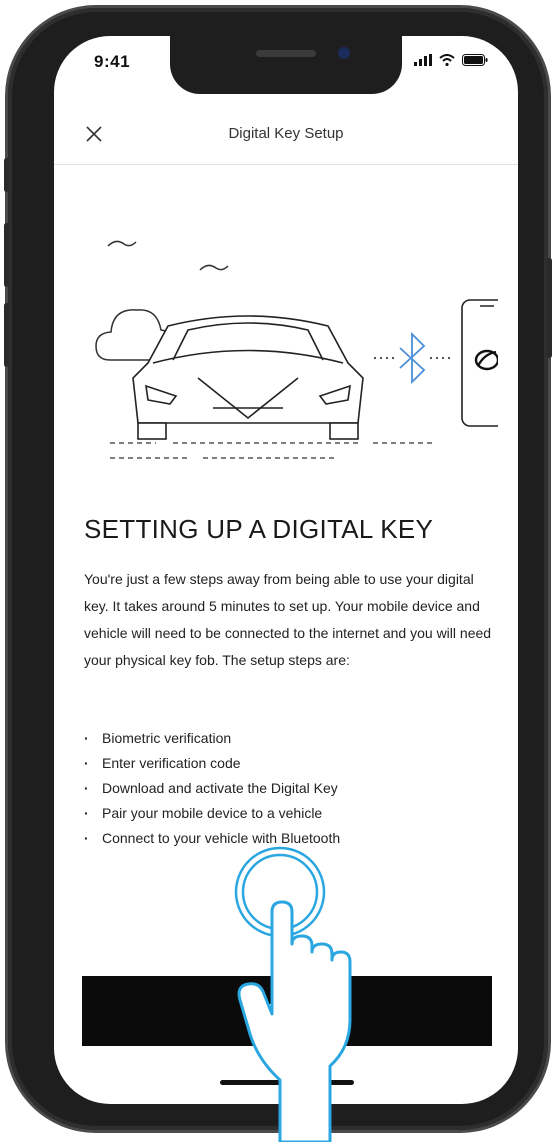 The width and height of the screenshot is (556, 1145). What do you see at coordinates (412, 358) in the screenshot?
I see `bluetooth-icon` at bounding box center [412, 358].